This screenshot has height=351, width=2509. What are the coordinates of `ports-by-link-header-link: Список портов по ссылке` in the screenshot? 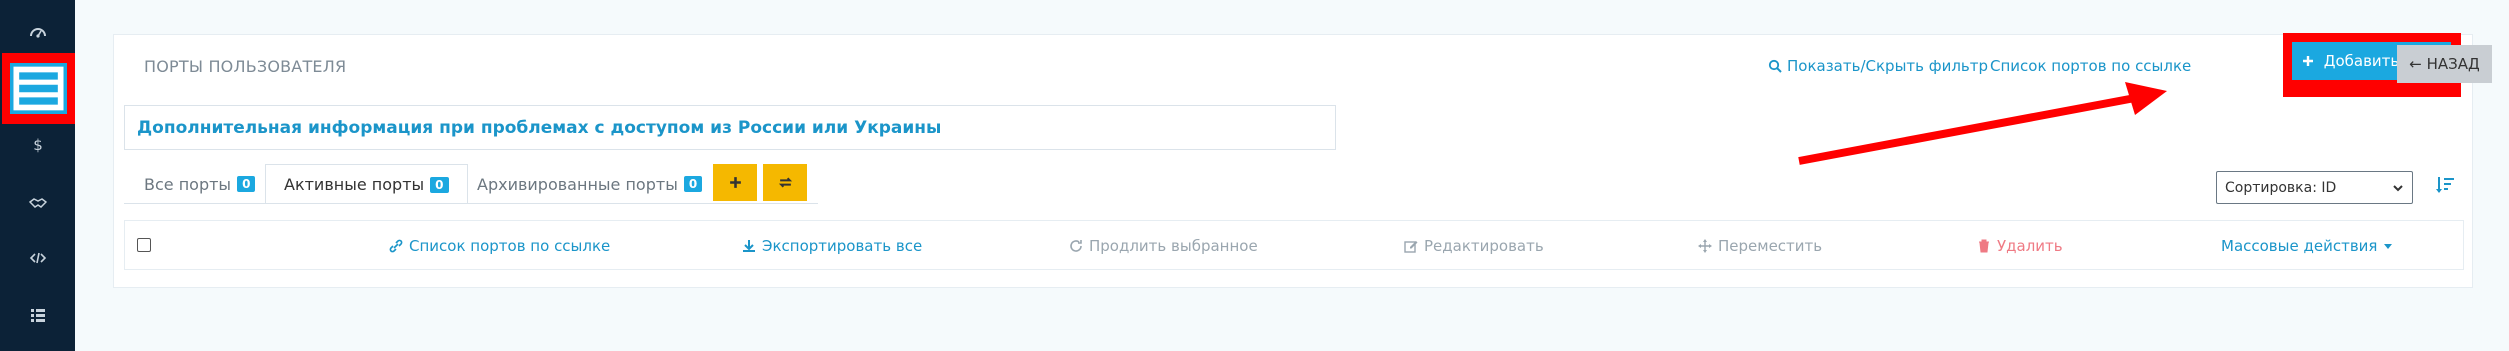 It's located at (2090, 66).